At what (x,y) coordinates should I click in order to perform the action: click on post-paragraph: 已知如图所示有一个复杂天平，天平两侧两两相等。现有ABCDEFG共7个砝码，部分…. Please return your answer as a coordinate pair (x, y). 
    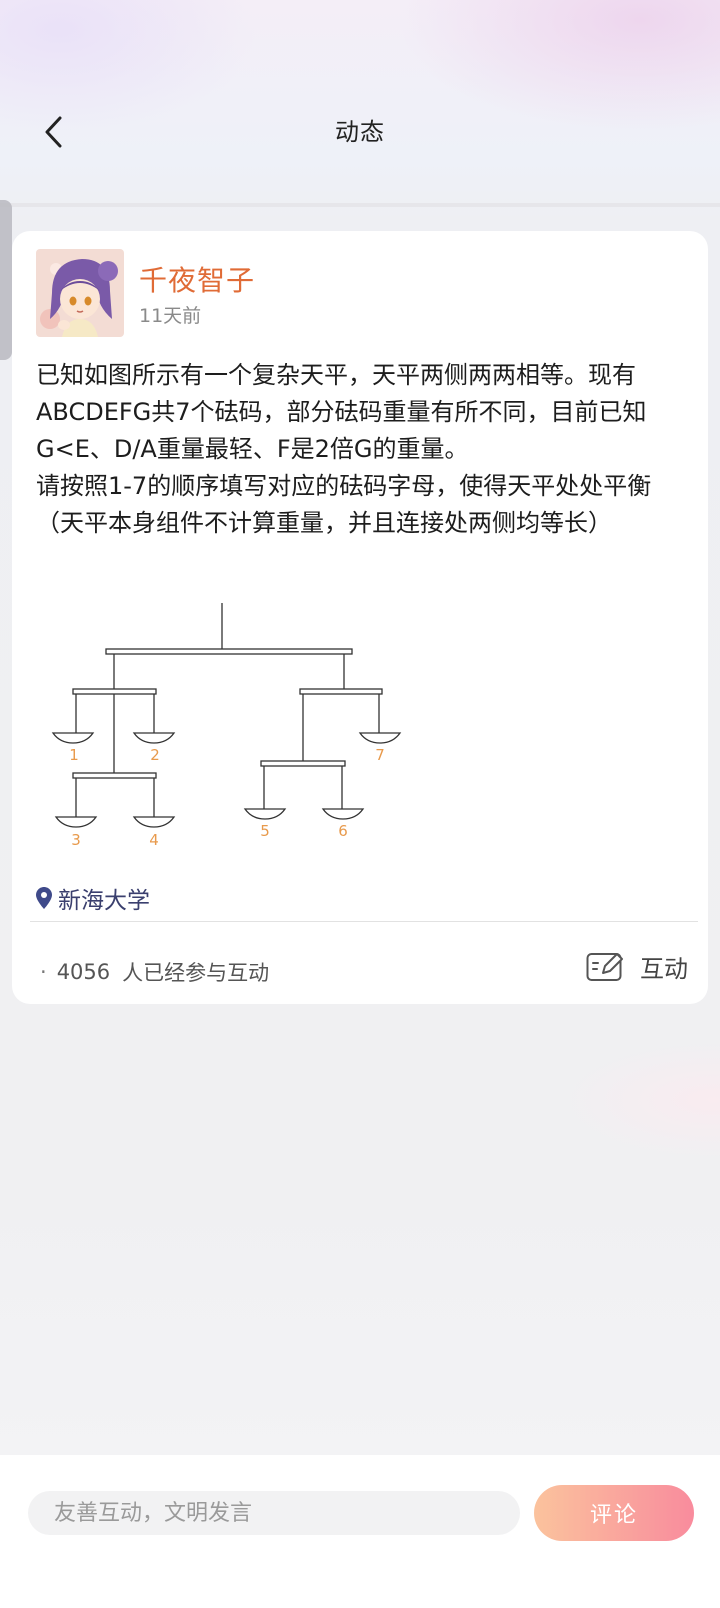
    Looking at the image, I should click on (341, 412).